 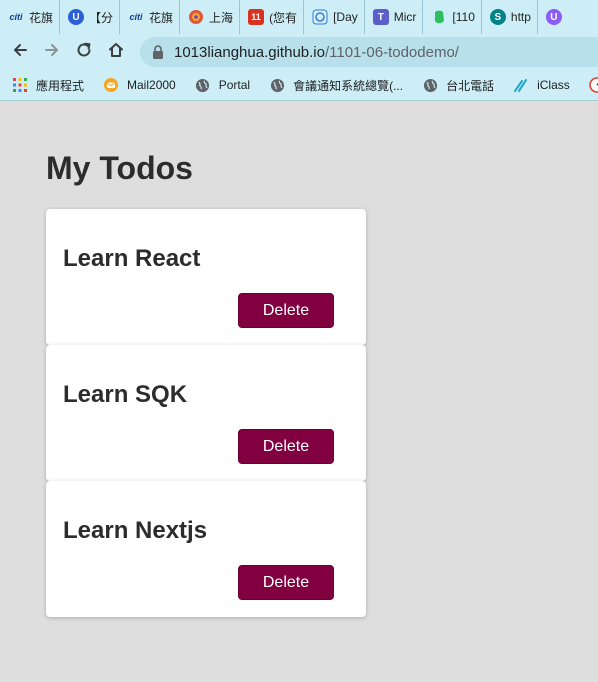 I want to click on back-button, so click(x=20, y=52).